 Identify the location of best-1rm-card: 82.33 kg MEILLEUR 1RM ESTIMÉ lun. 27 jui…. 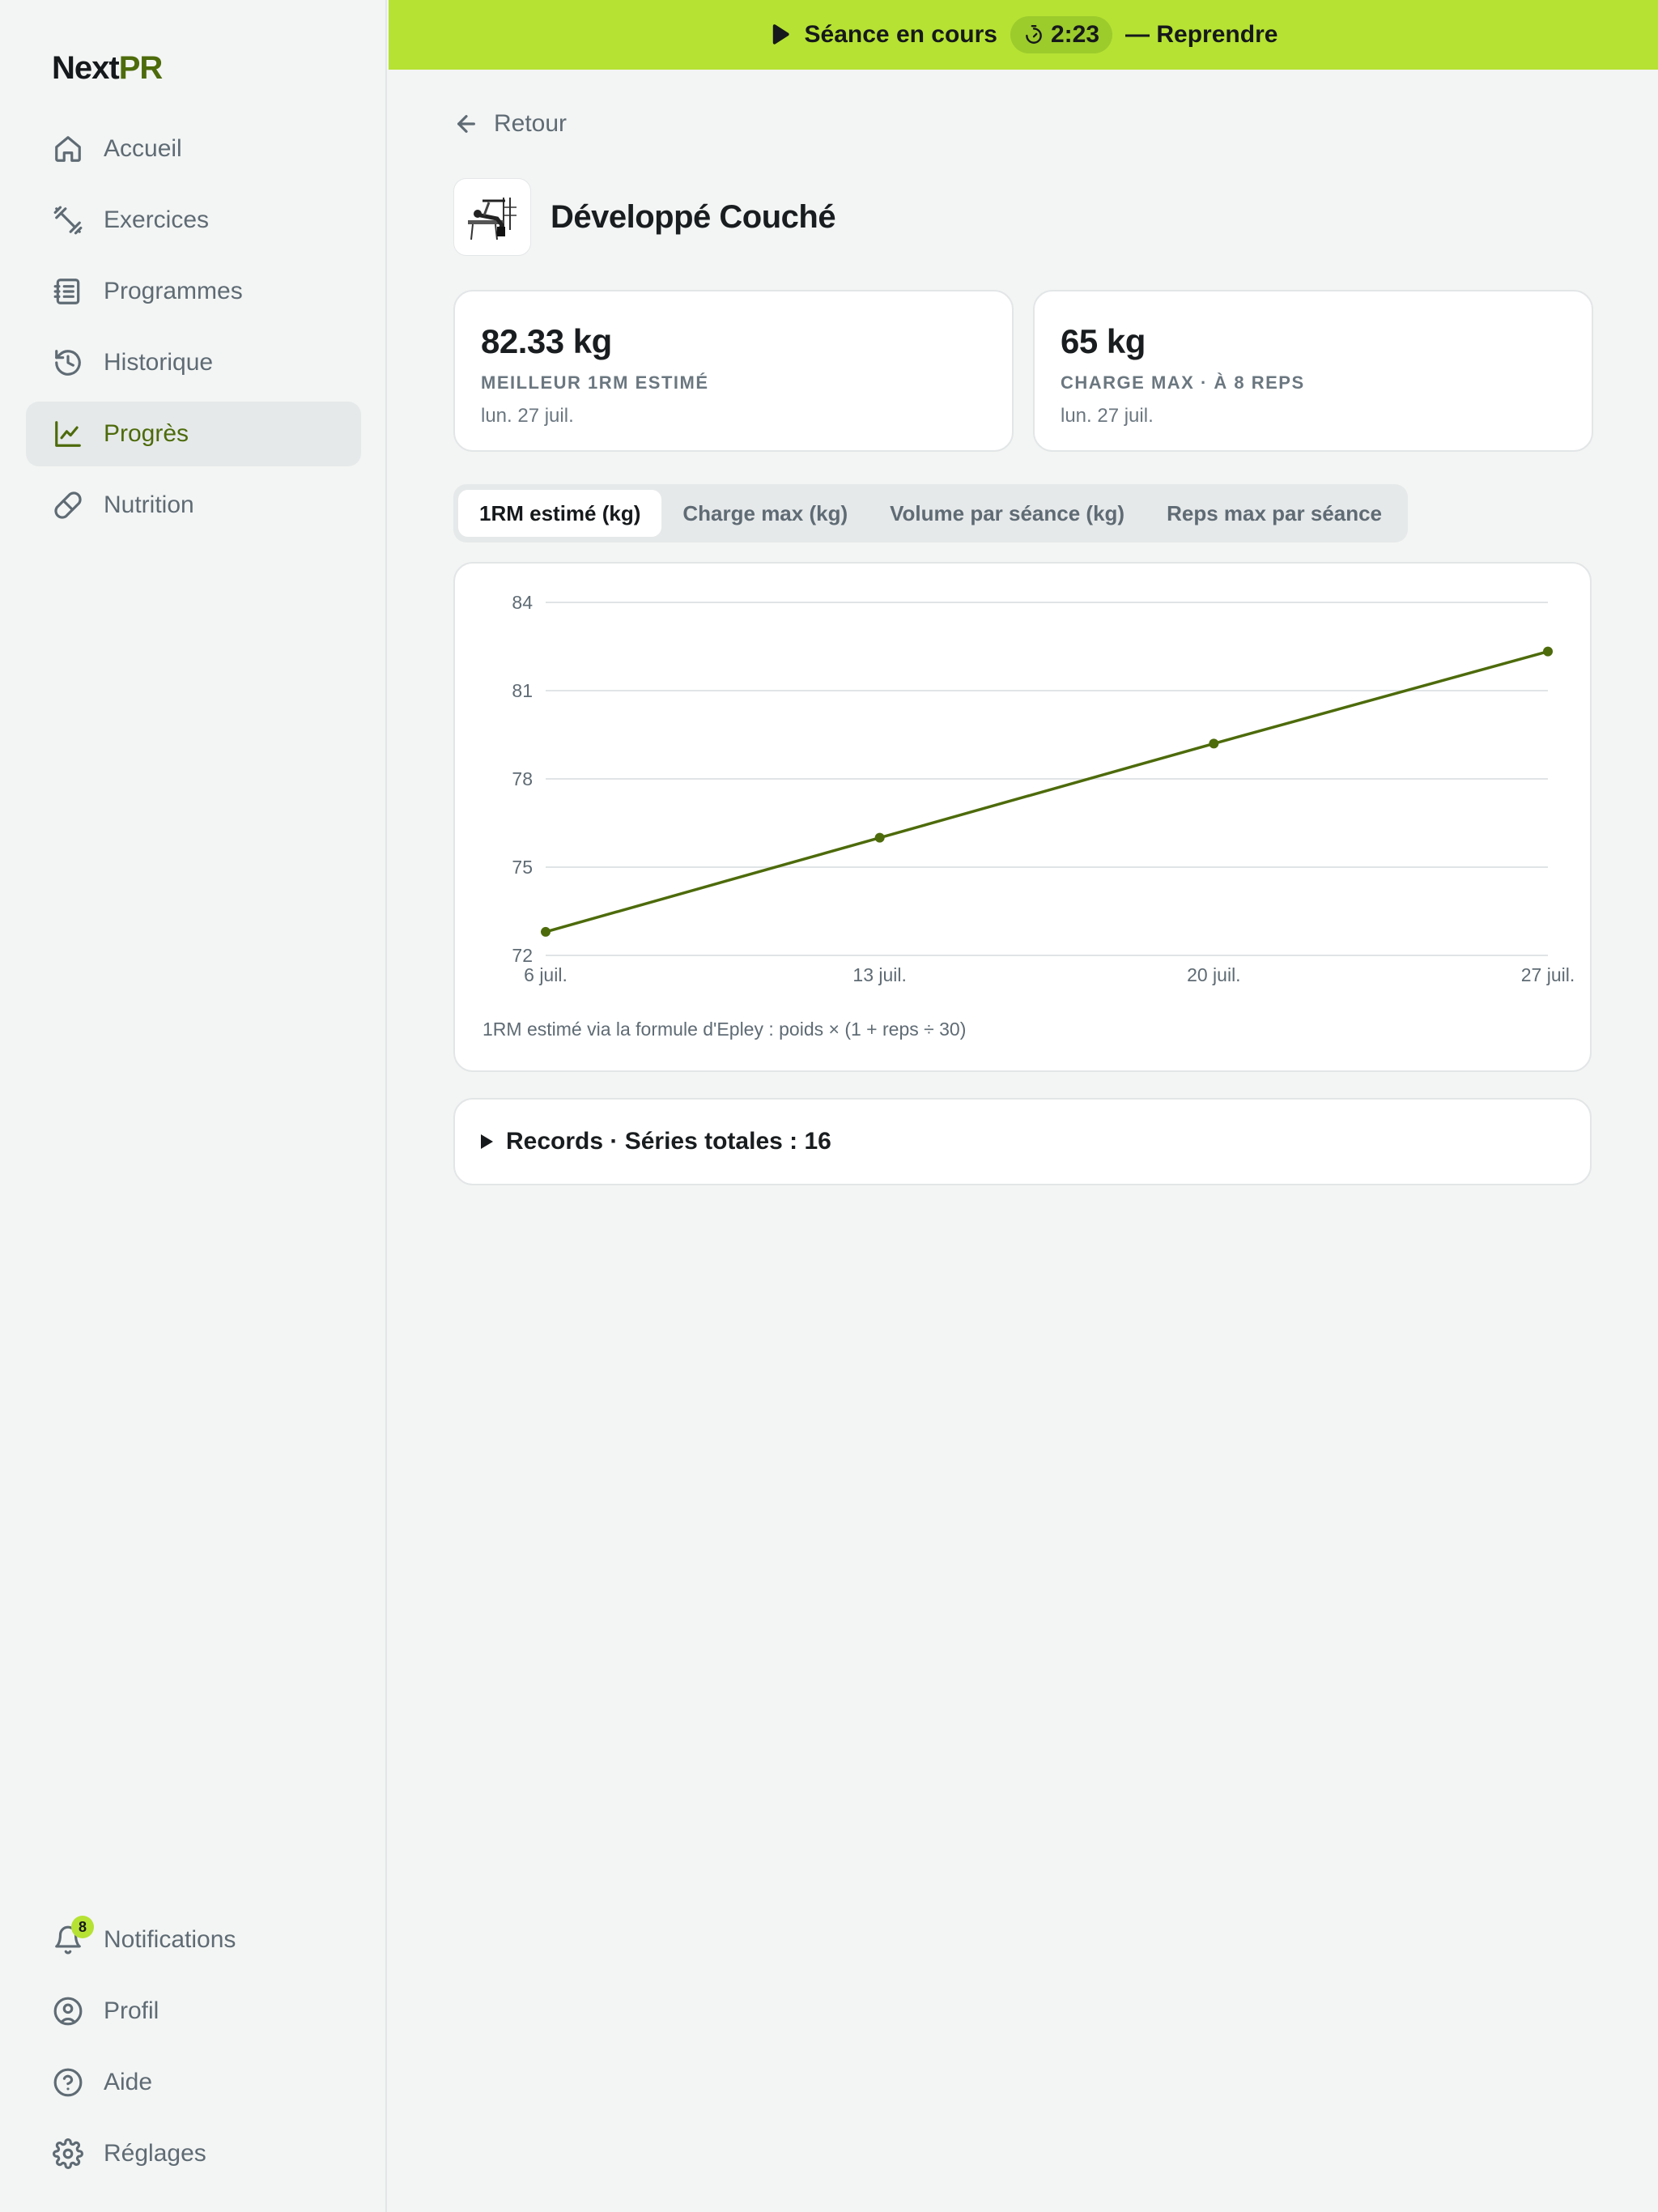
(733, 371).